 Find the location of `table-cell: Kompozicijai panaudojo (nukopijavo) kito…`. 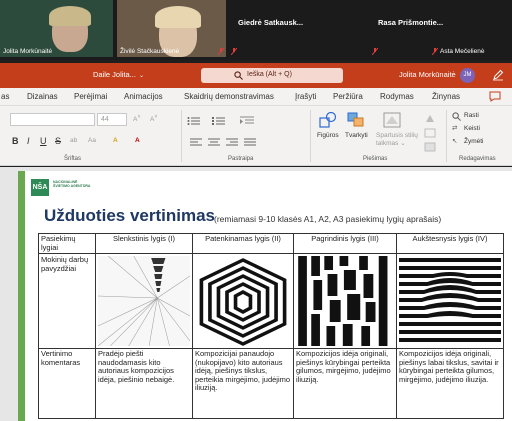

table-cell: Kompozicijai panaudojo (nukopijavo) kito… is located at coordinates (243, 383).